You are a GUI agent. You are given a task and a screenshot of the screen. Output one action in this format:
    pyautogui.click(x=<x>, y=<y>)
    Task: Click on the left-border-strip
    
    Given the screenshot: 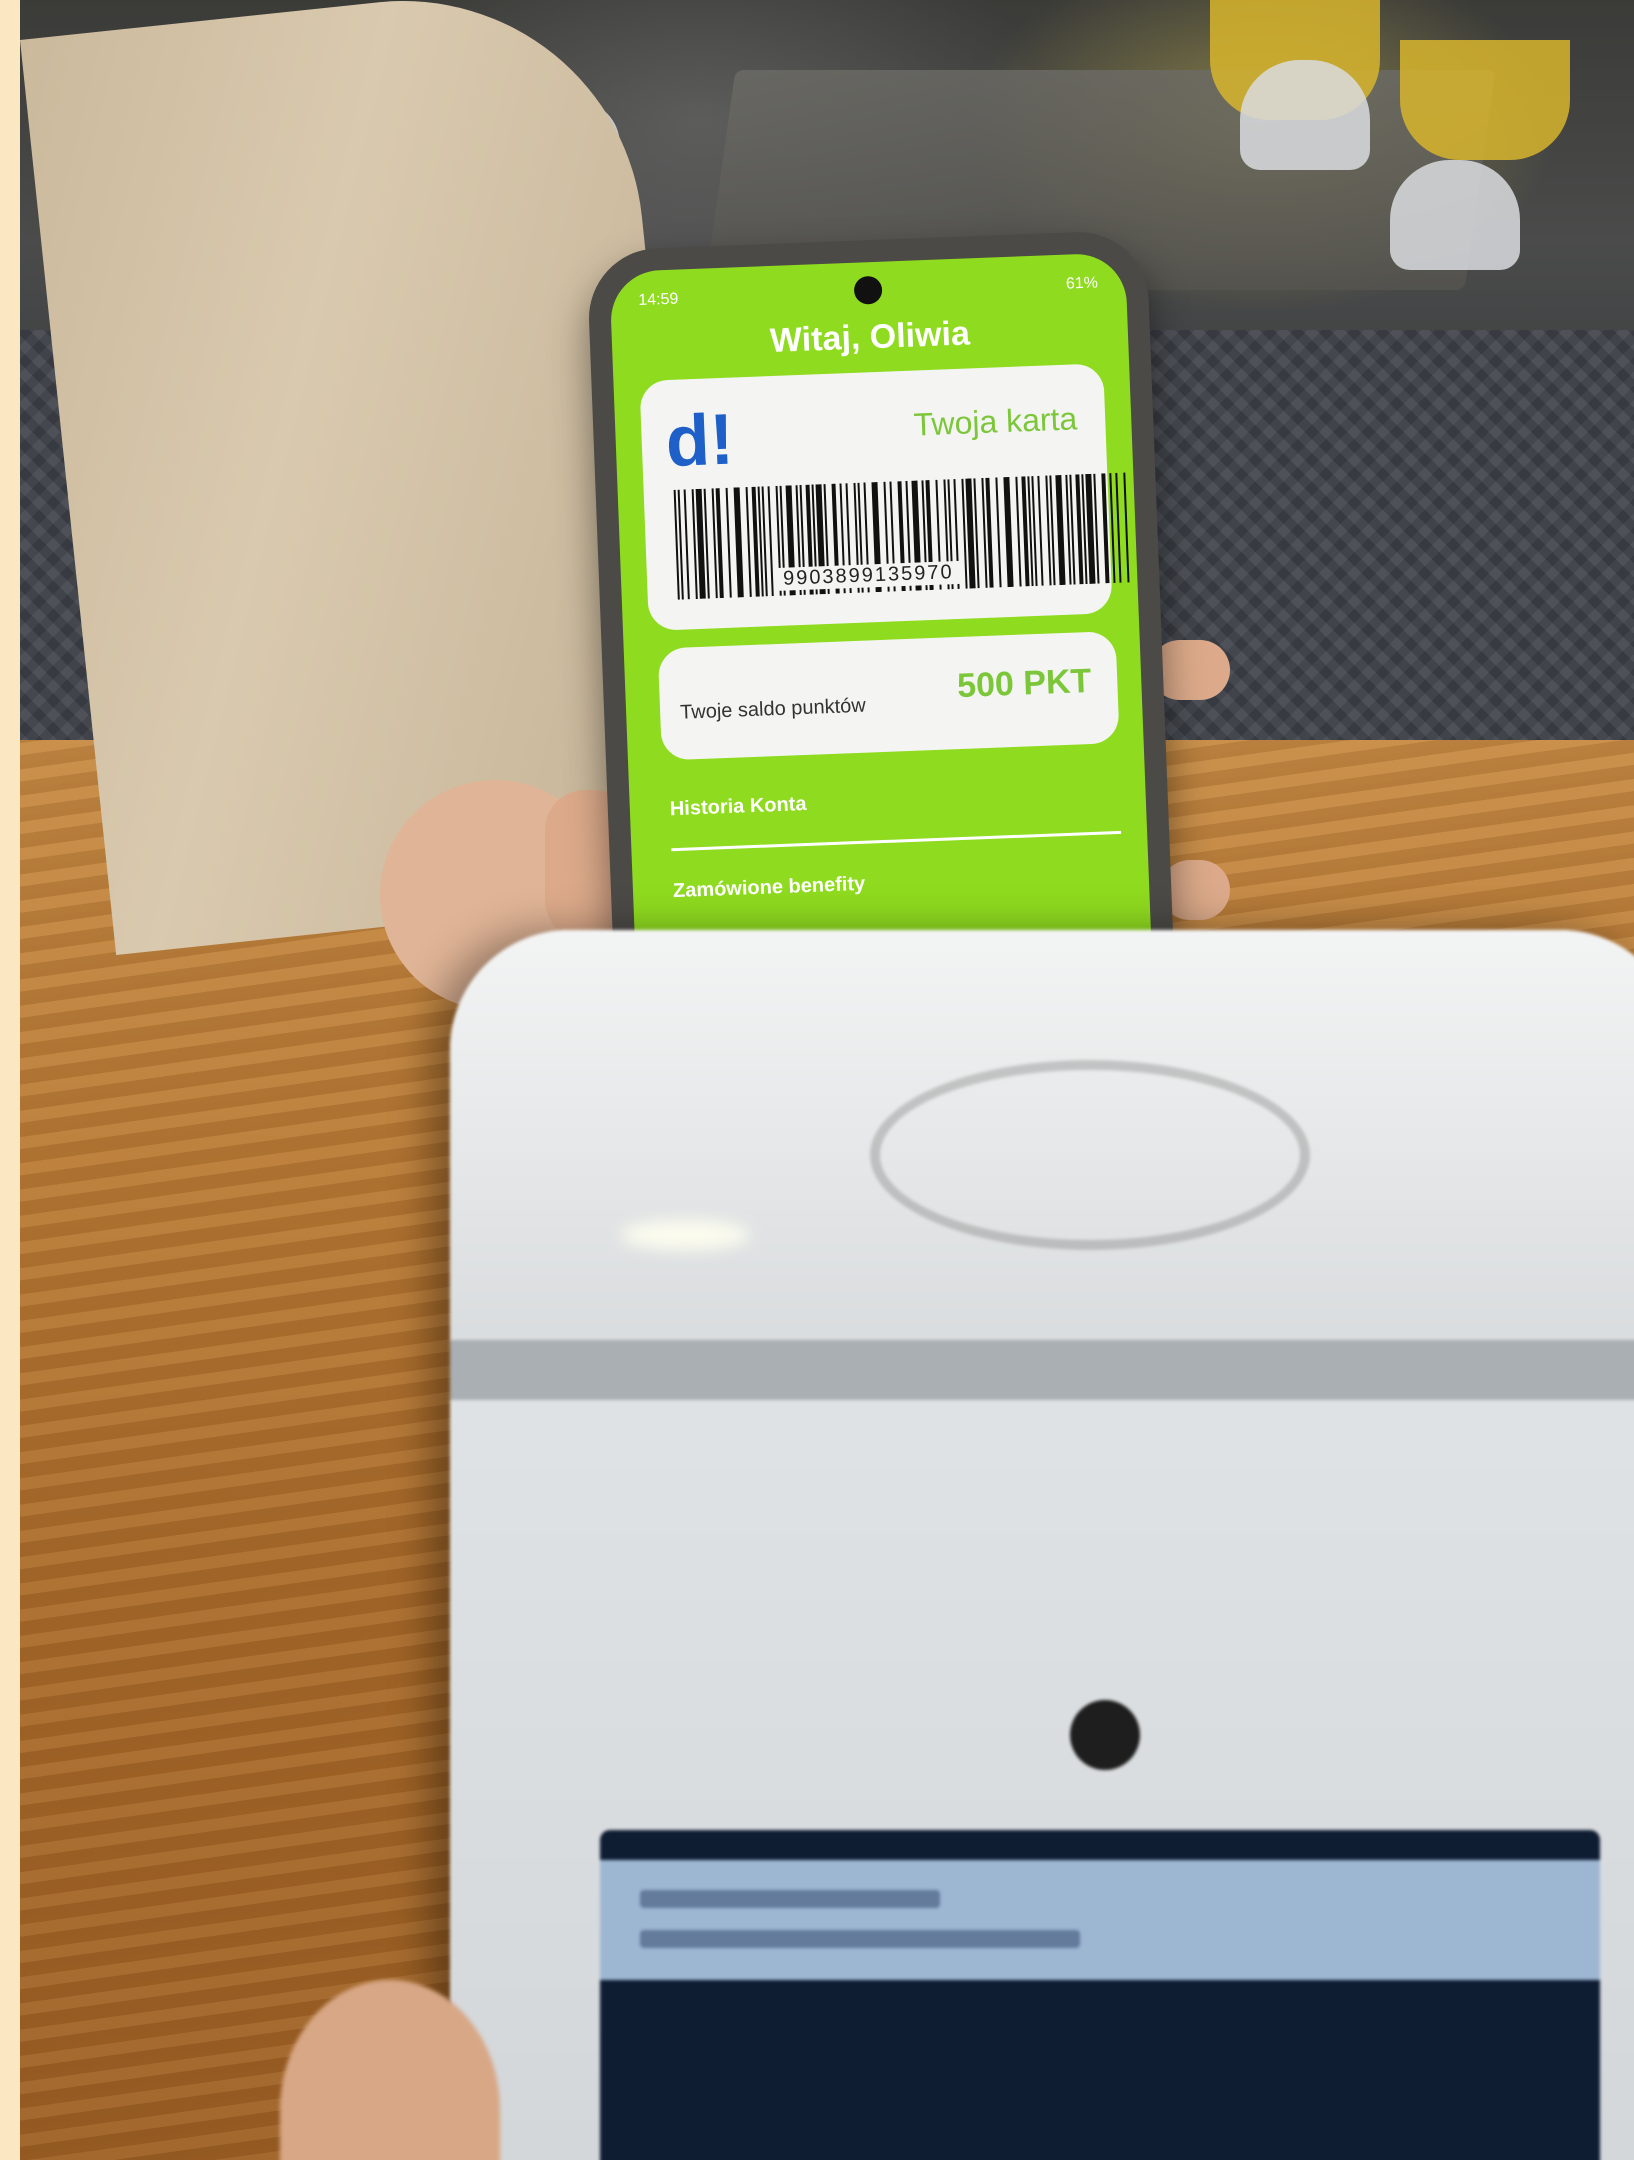 What is the action you would take?
    pyautogui.click(x=10, y=1080)
    